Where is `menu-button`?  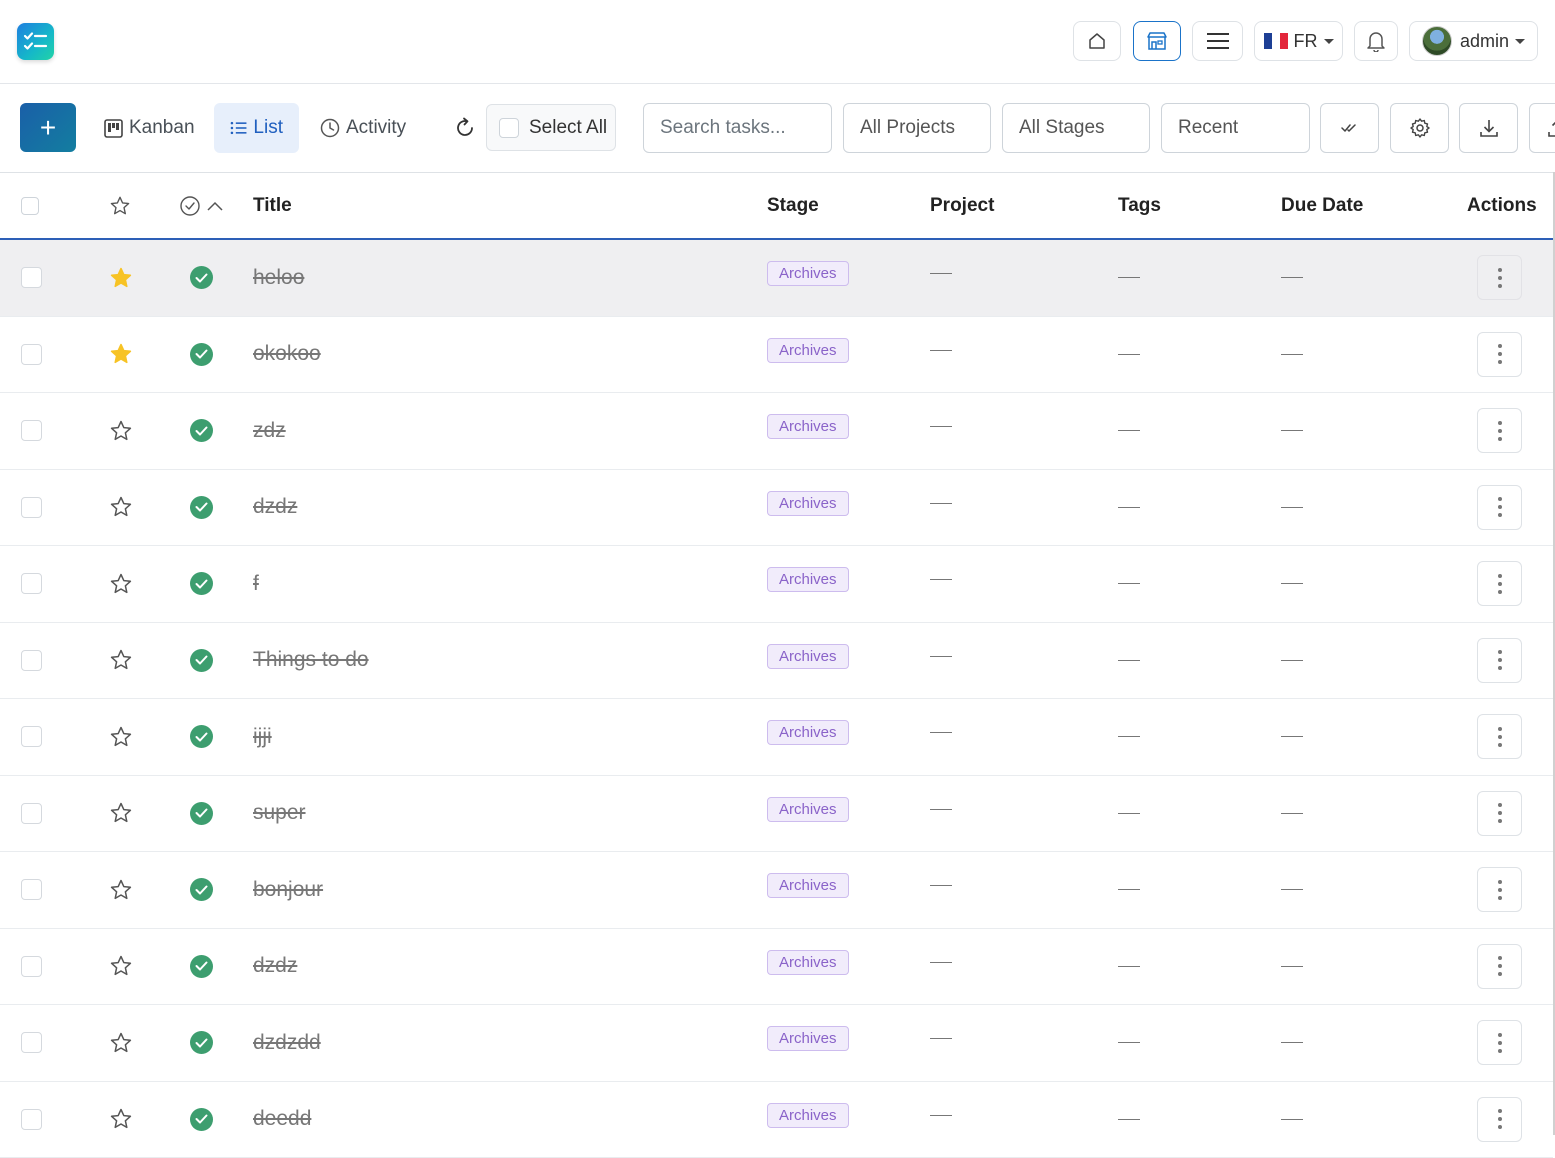 menu-button is located at coordinates (1217, 41).